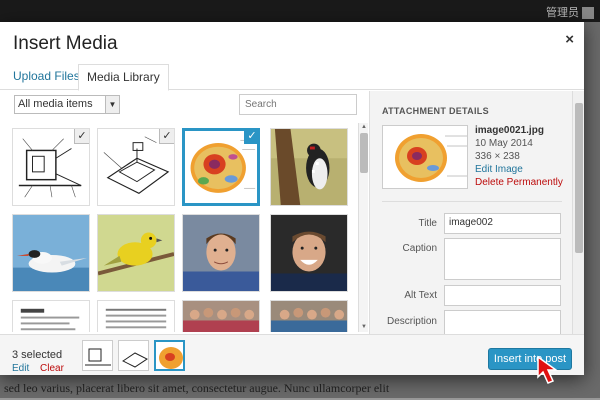  What do you see at coordinates (183, 106) in the screenshot?
I see `media-toolbar: All media items ▼` at bounding box center [183, 106].